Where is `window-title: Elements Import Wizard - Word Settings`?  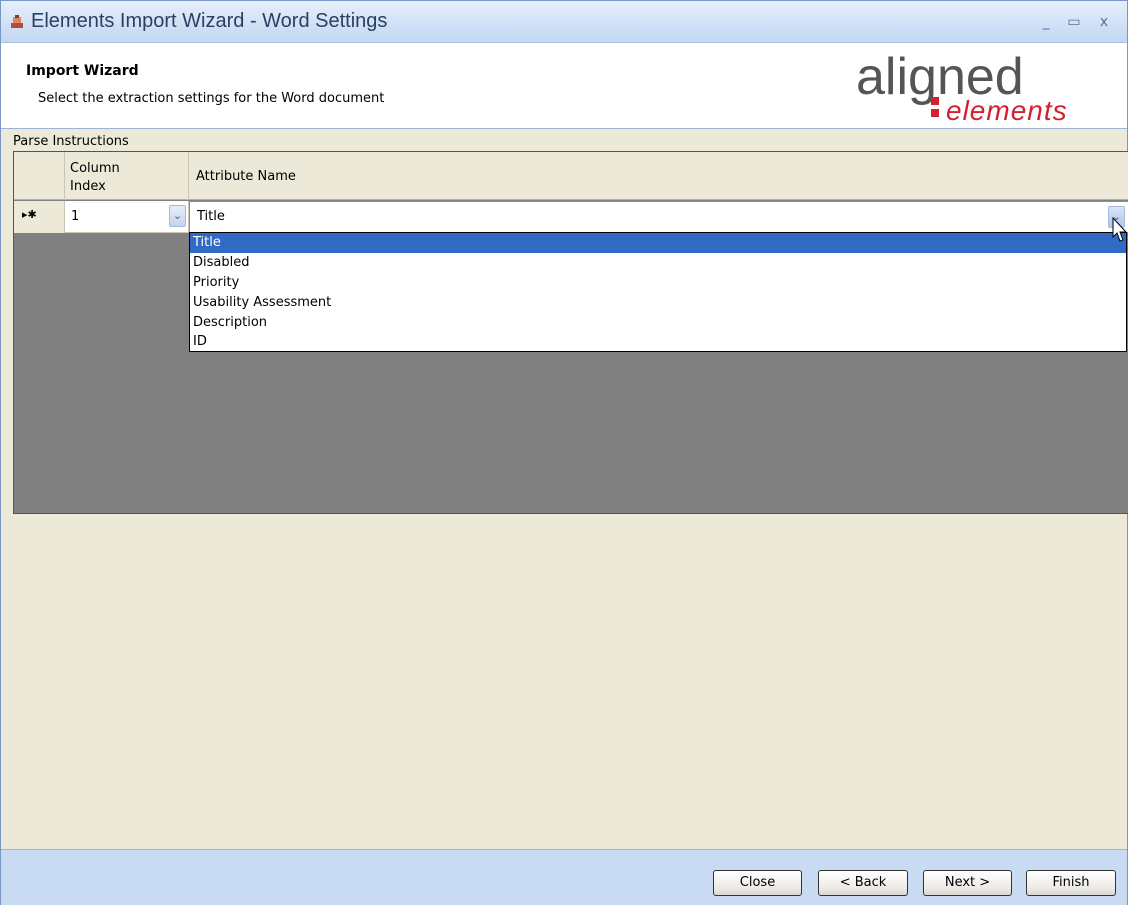 window-title: Elements Import Wizard - Word Settings is located at coordinates (209, 21).